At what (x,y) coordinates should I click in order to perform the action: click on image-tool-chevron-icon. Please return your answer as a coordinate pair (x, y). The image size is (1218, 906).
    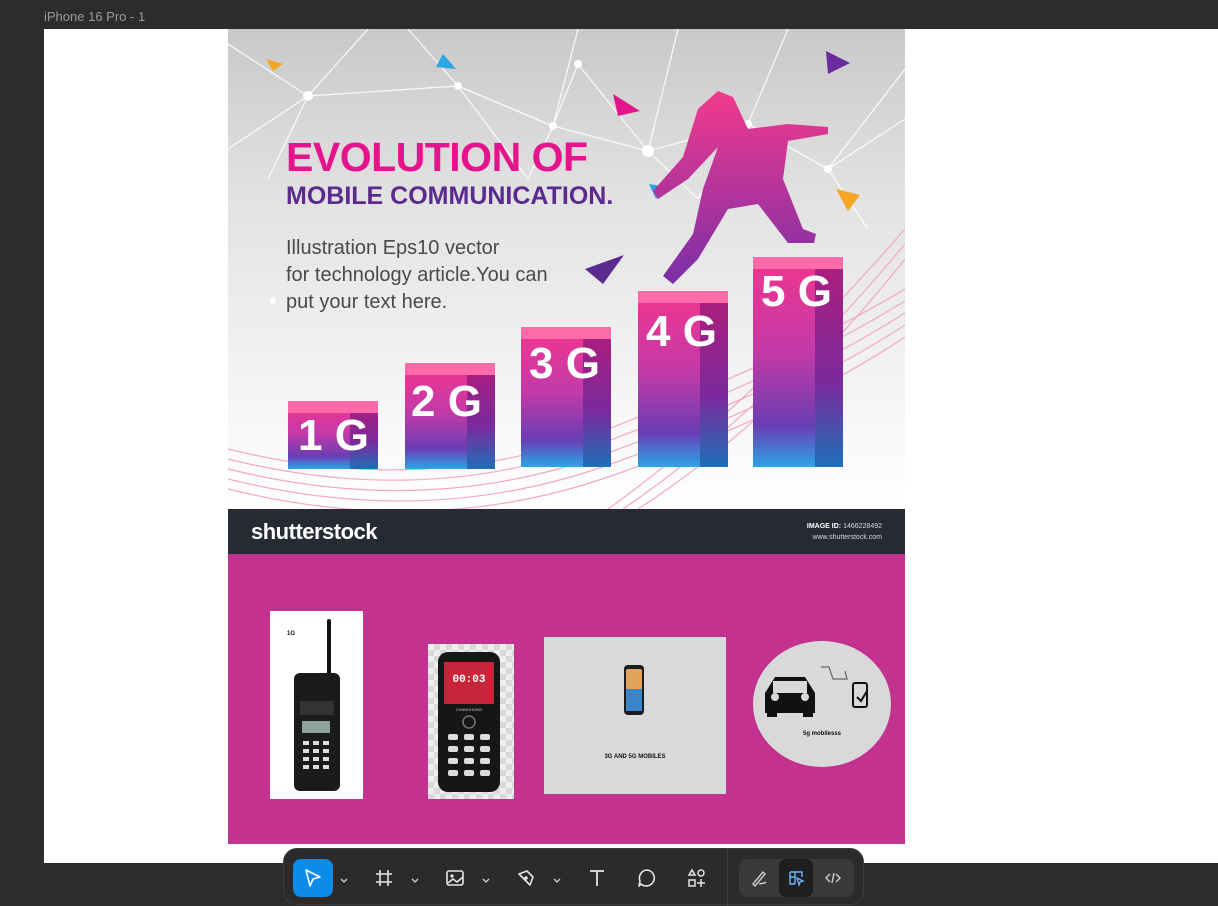
    Looking at the image, I should click on (486, 880).